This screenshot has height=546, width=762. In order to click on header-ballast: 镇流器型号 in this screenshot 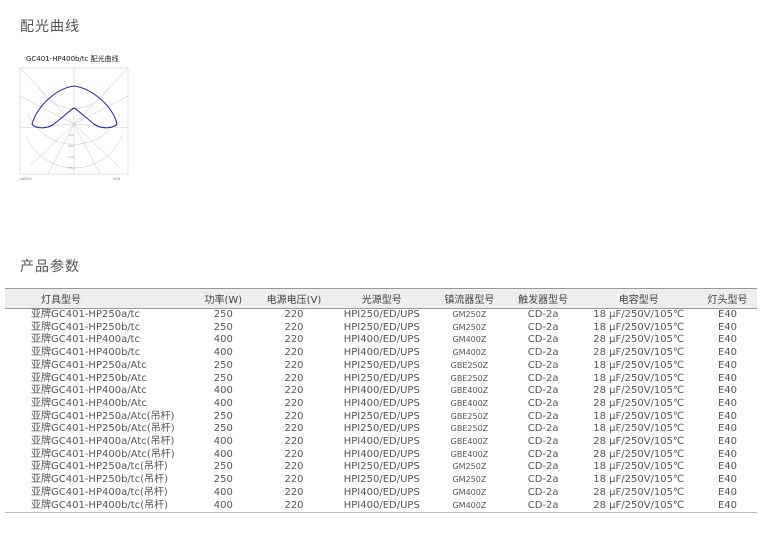, I will do `click(469, 298)`.